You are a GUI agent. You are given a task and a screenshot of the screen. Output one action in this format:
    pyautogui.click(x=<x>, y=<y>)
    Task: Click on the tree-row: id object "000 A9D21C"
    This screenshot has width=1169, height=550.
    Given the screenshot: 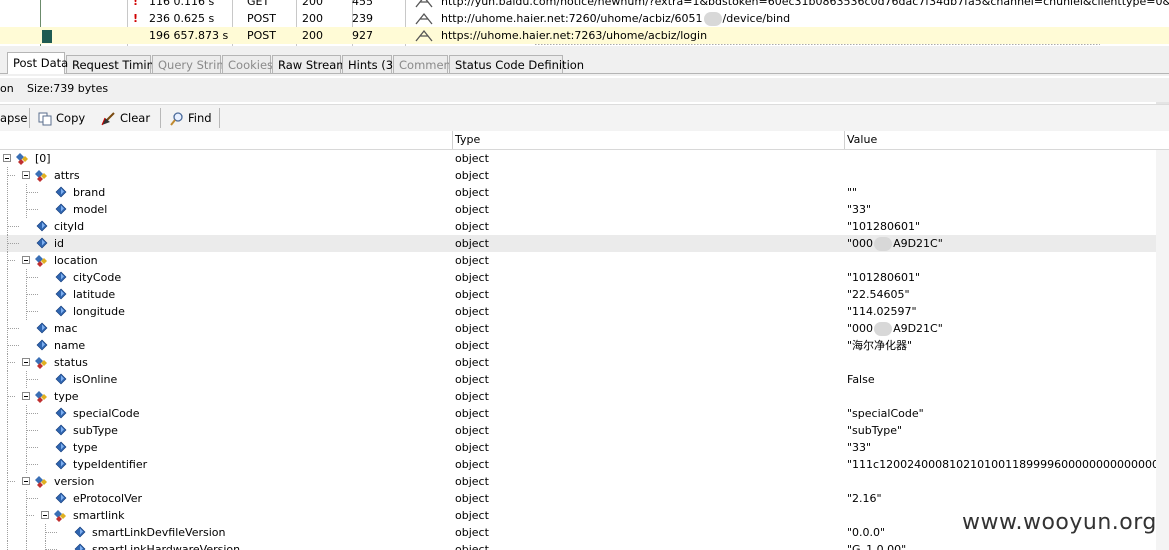 What is the action you would take?
    pyautogui.click(x=584, y=243)
    